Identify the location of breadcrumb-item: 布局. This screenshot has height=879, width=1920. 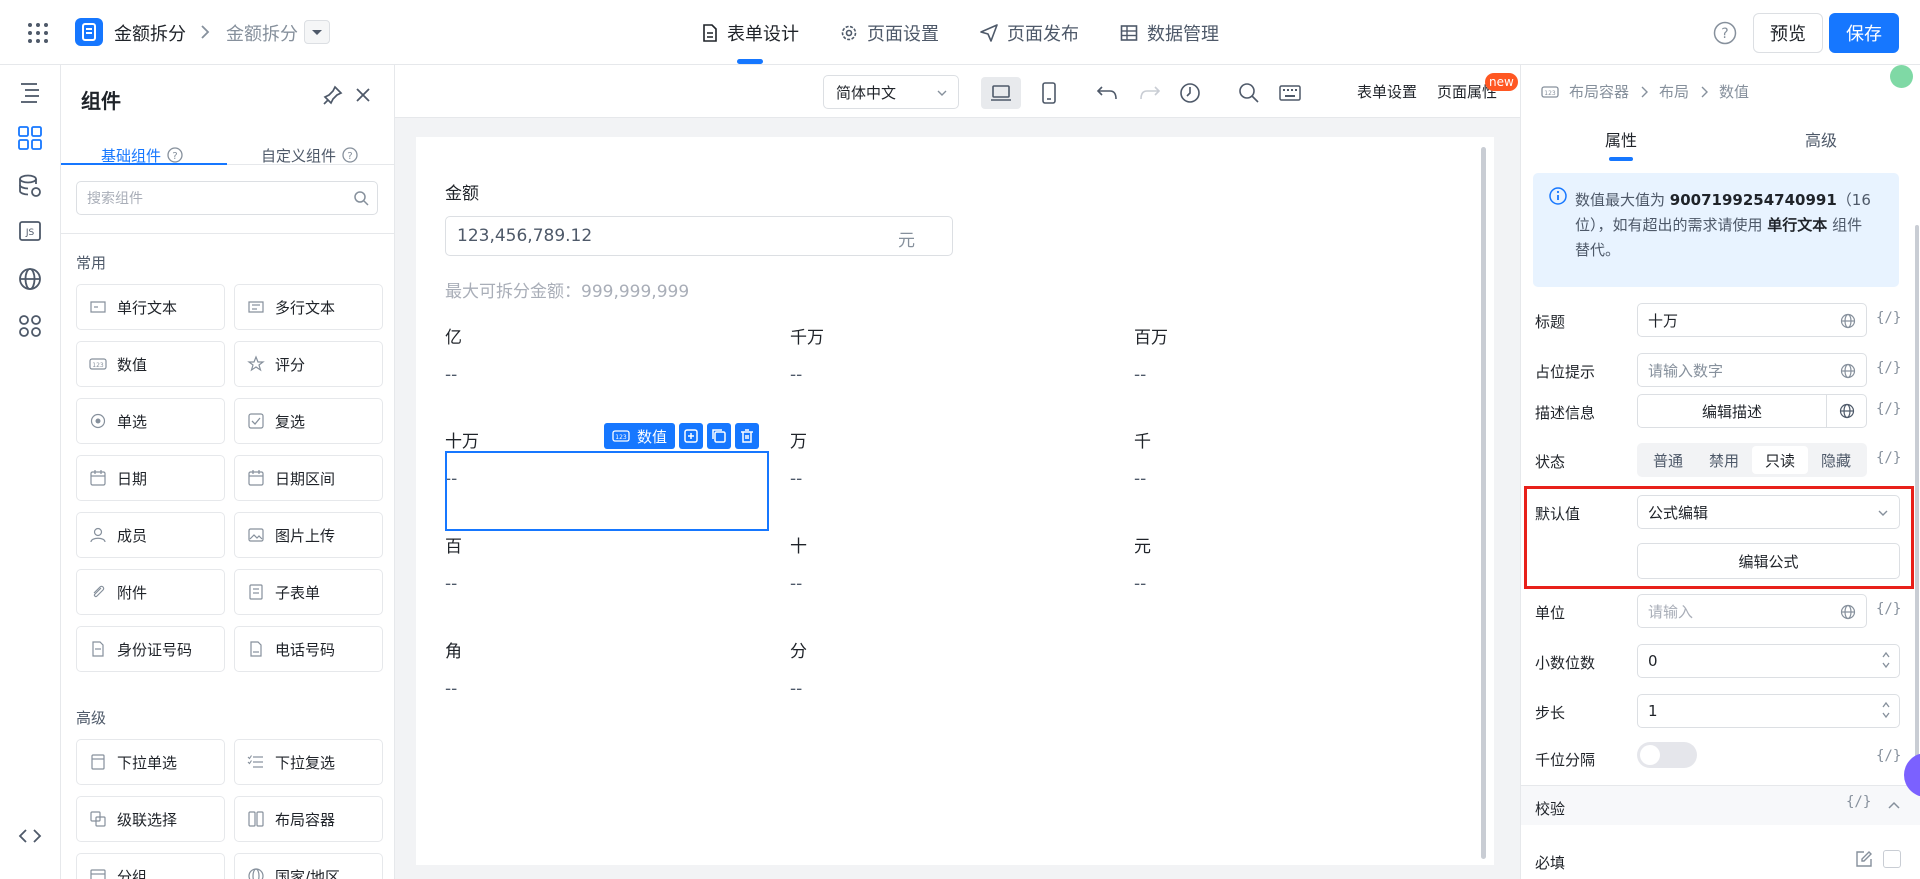
(1674, 91).